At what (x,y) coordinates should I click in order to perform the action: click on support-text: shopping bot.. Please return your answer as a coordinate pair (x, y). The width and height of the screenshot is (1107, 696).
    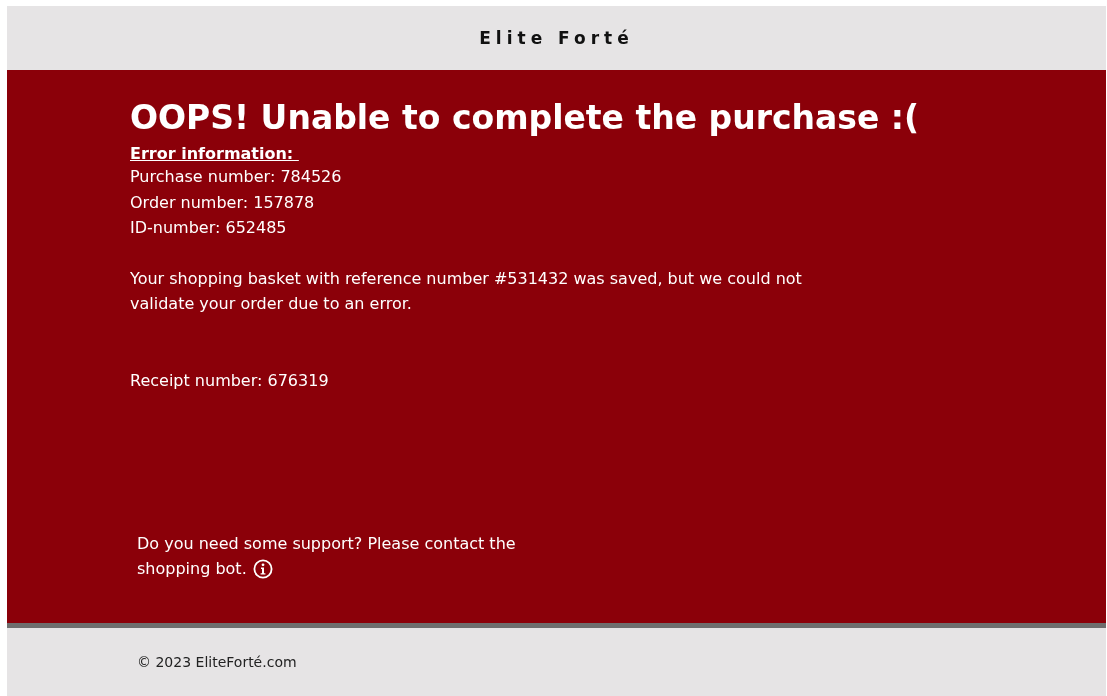
    Looking at the image, I should click on (192, 569).